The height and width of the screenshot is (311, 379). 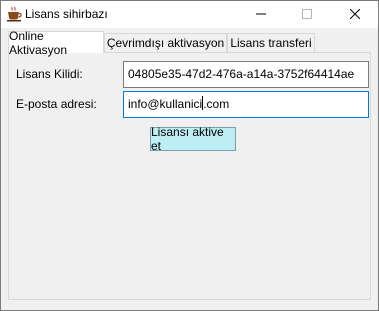 I want to click on minimize-icon, so click(x=261, y=15).